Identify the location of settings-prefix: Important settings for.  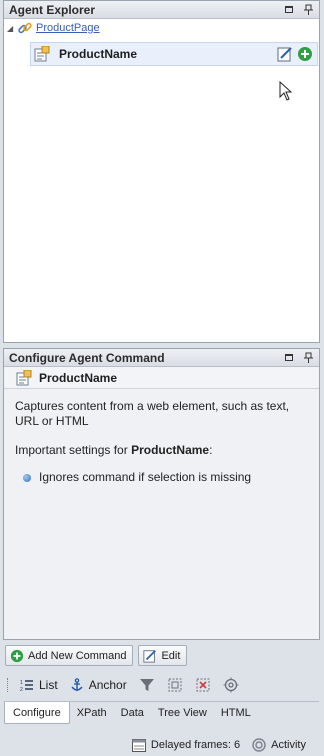
(73, 450).